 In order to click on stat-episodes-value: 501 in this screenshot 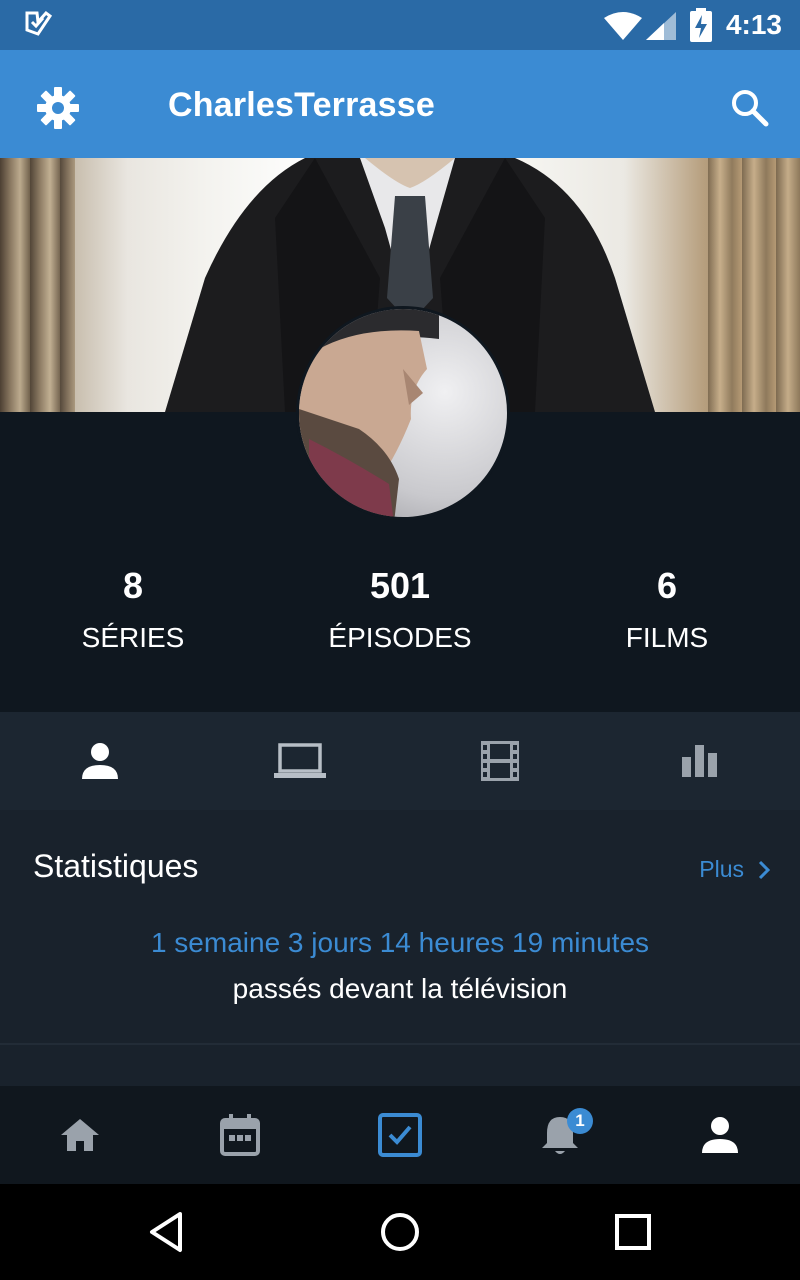, I will do `click(400, 585)`.